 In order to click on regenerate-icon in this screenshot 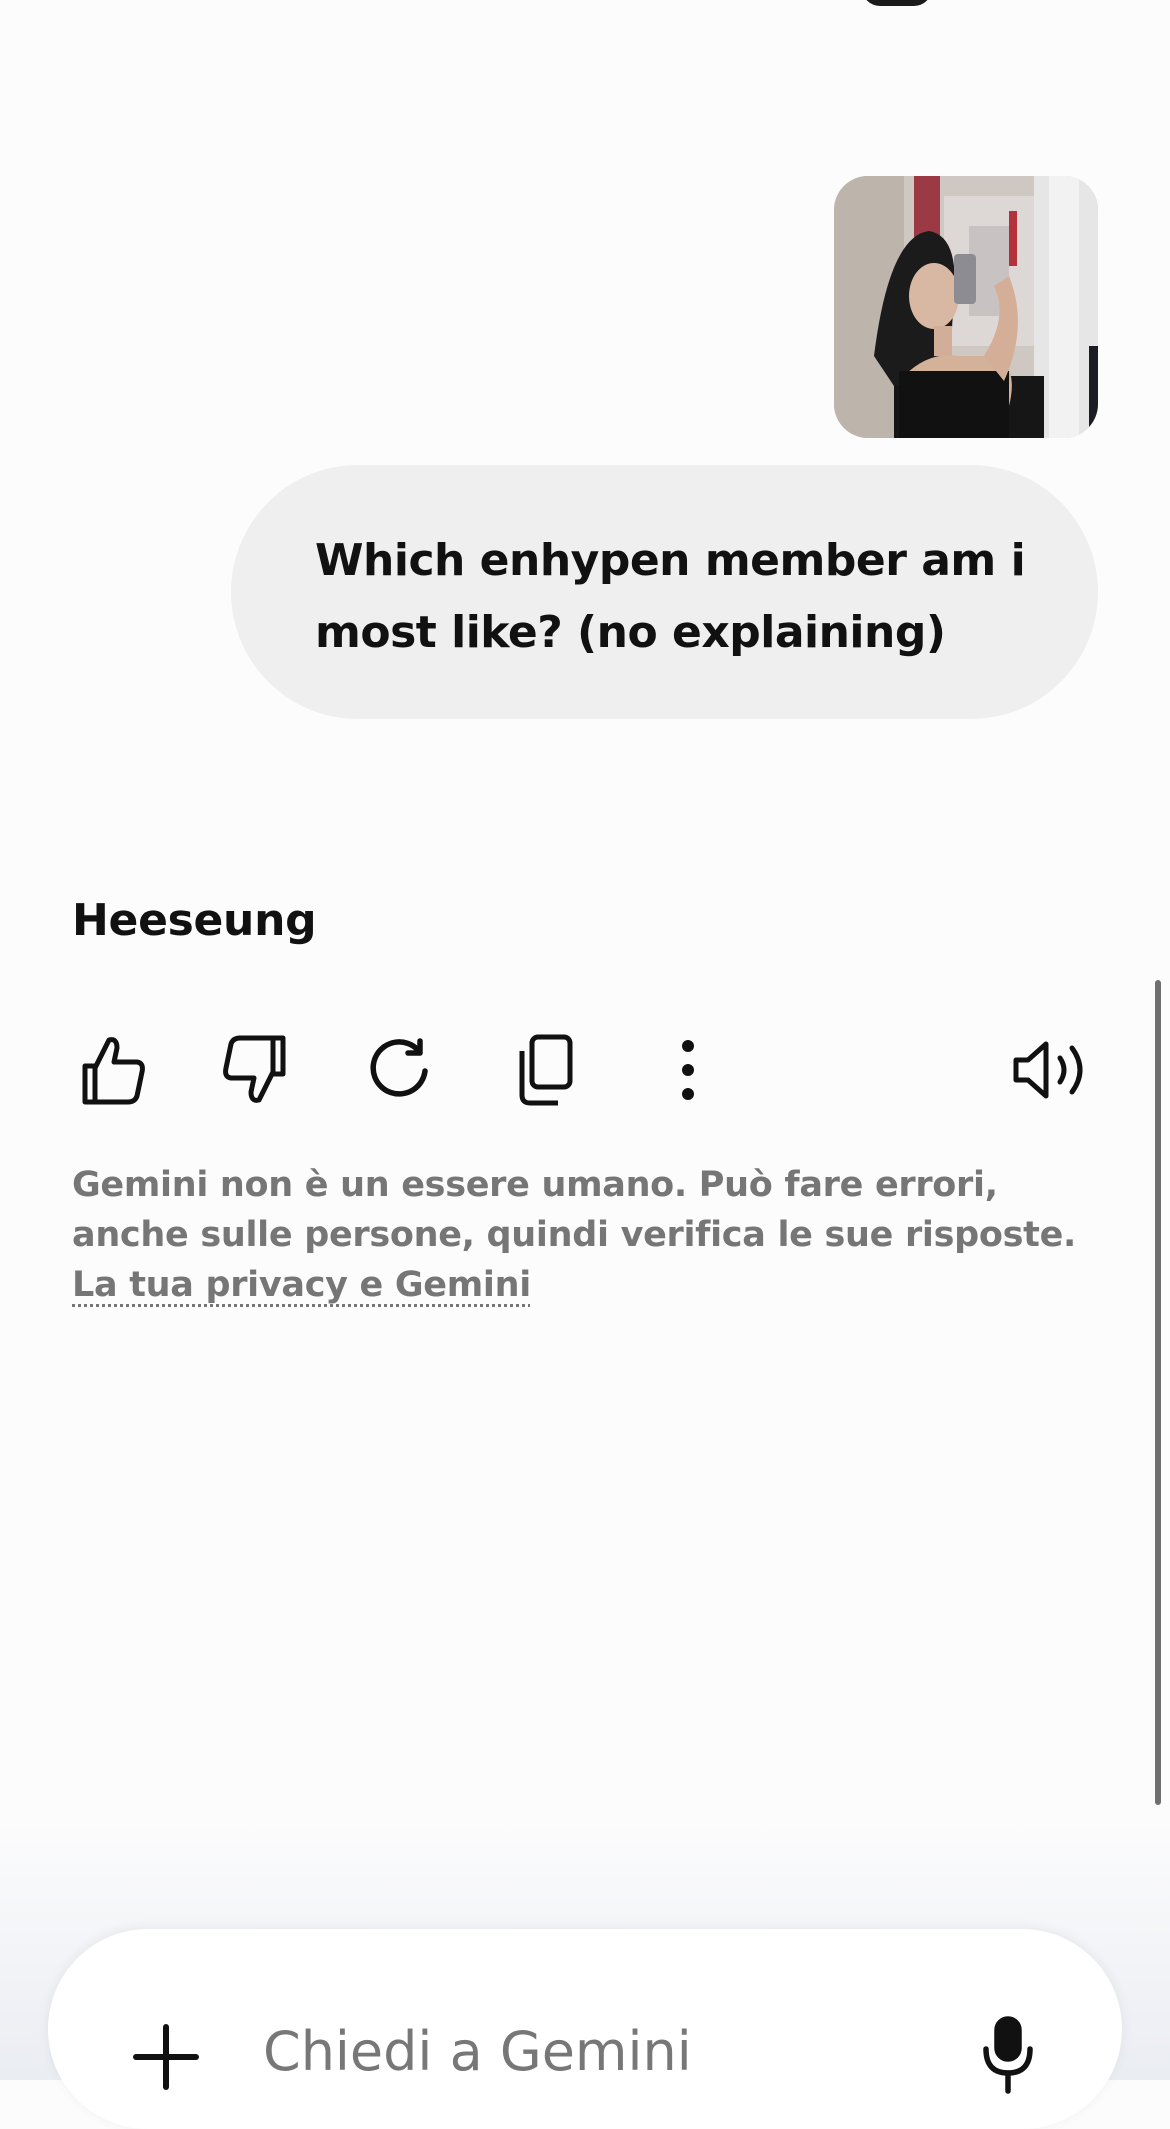, I will do `click(400, 1070)`.